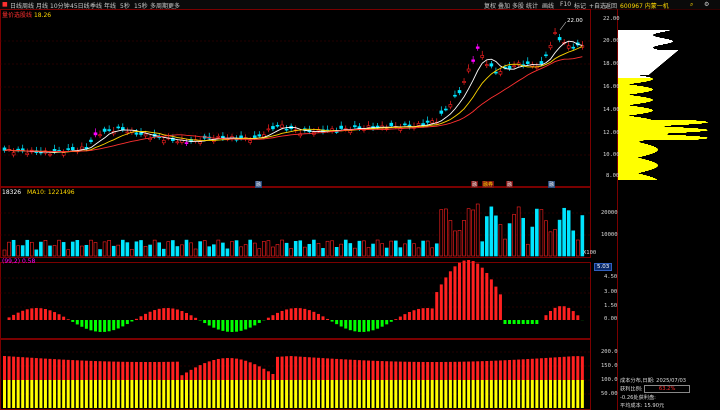  I want to click on margin-marker: 融券, so click(488, 184).